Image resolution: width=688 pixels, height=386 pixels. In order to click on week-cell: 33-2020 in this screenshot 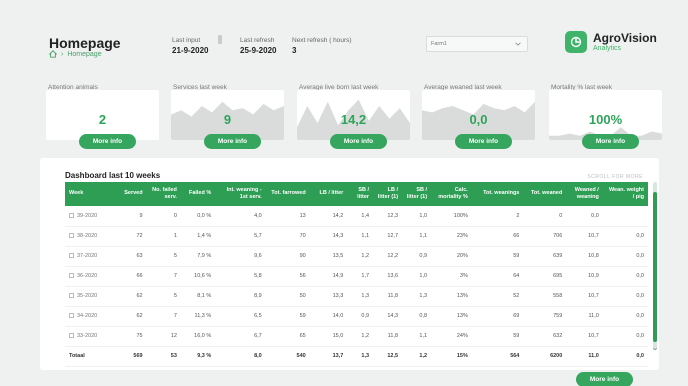, I will do `click(92, 336)`.